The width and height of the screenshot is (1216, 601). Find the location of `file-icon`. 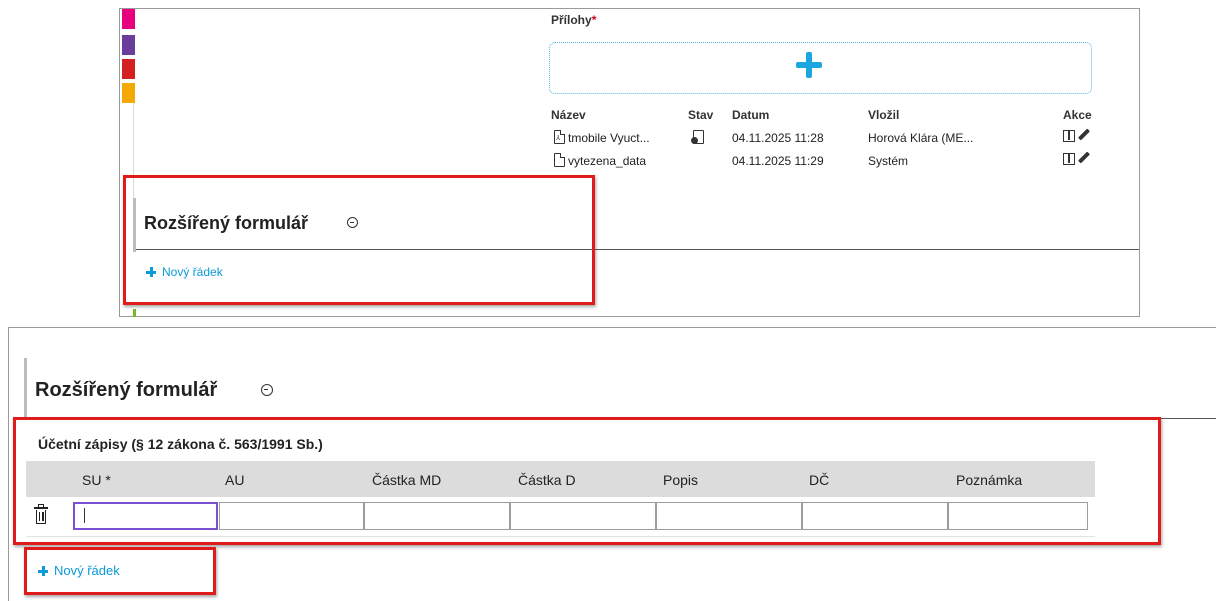

file-icon is located at coordinates (559, 160).